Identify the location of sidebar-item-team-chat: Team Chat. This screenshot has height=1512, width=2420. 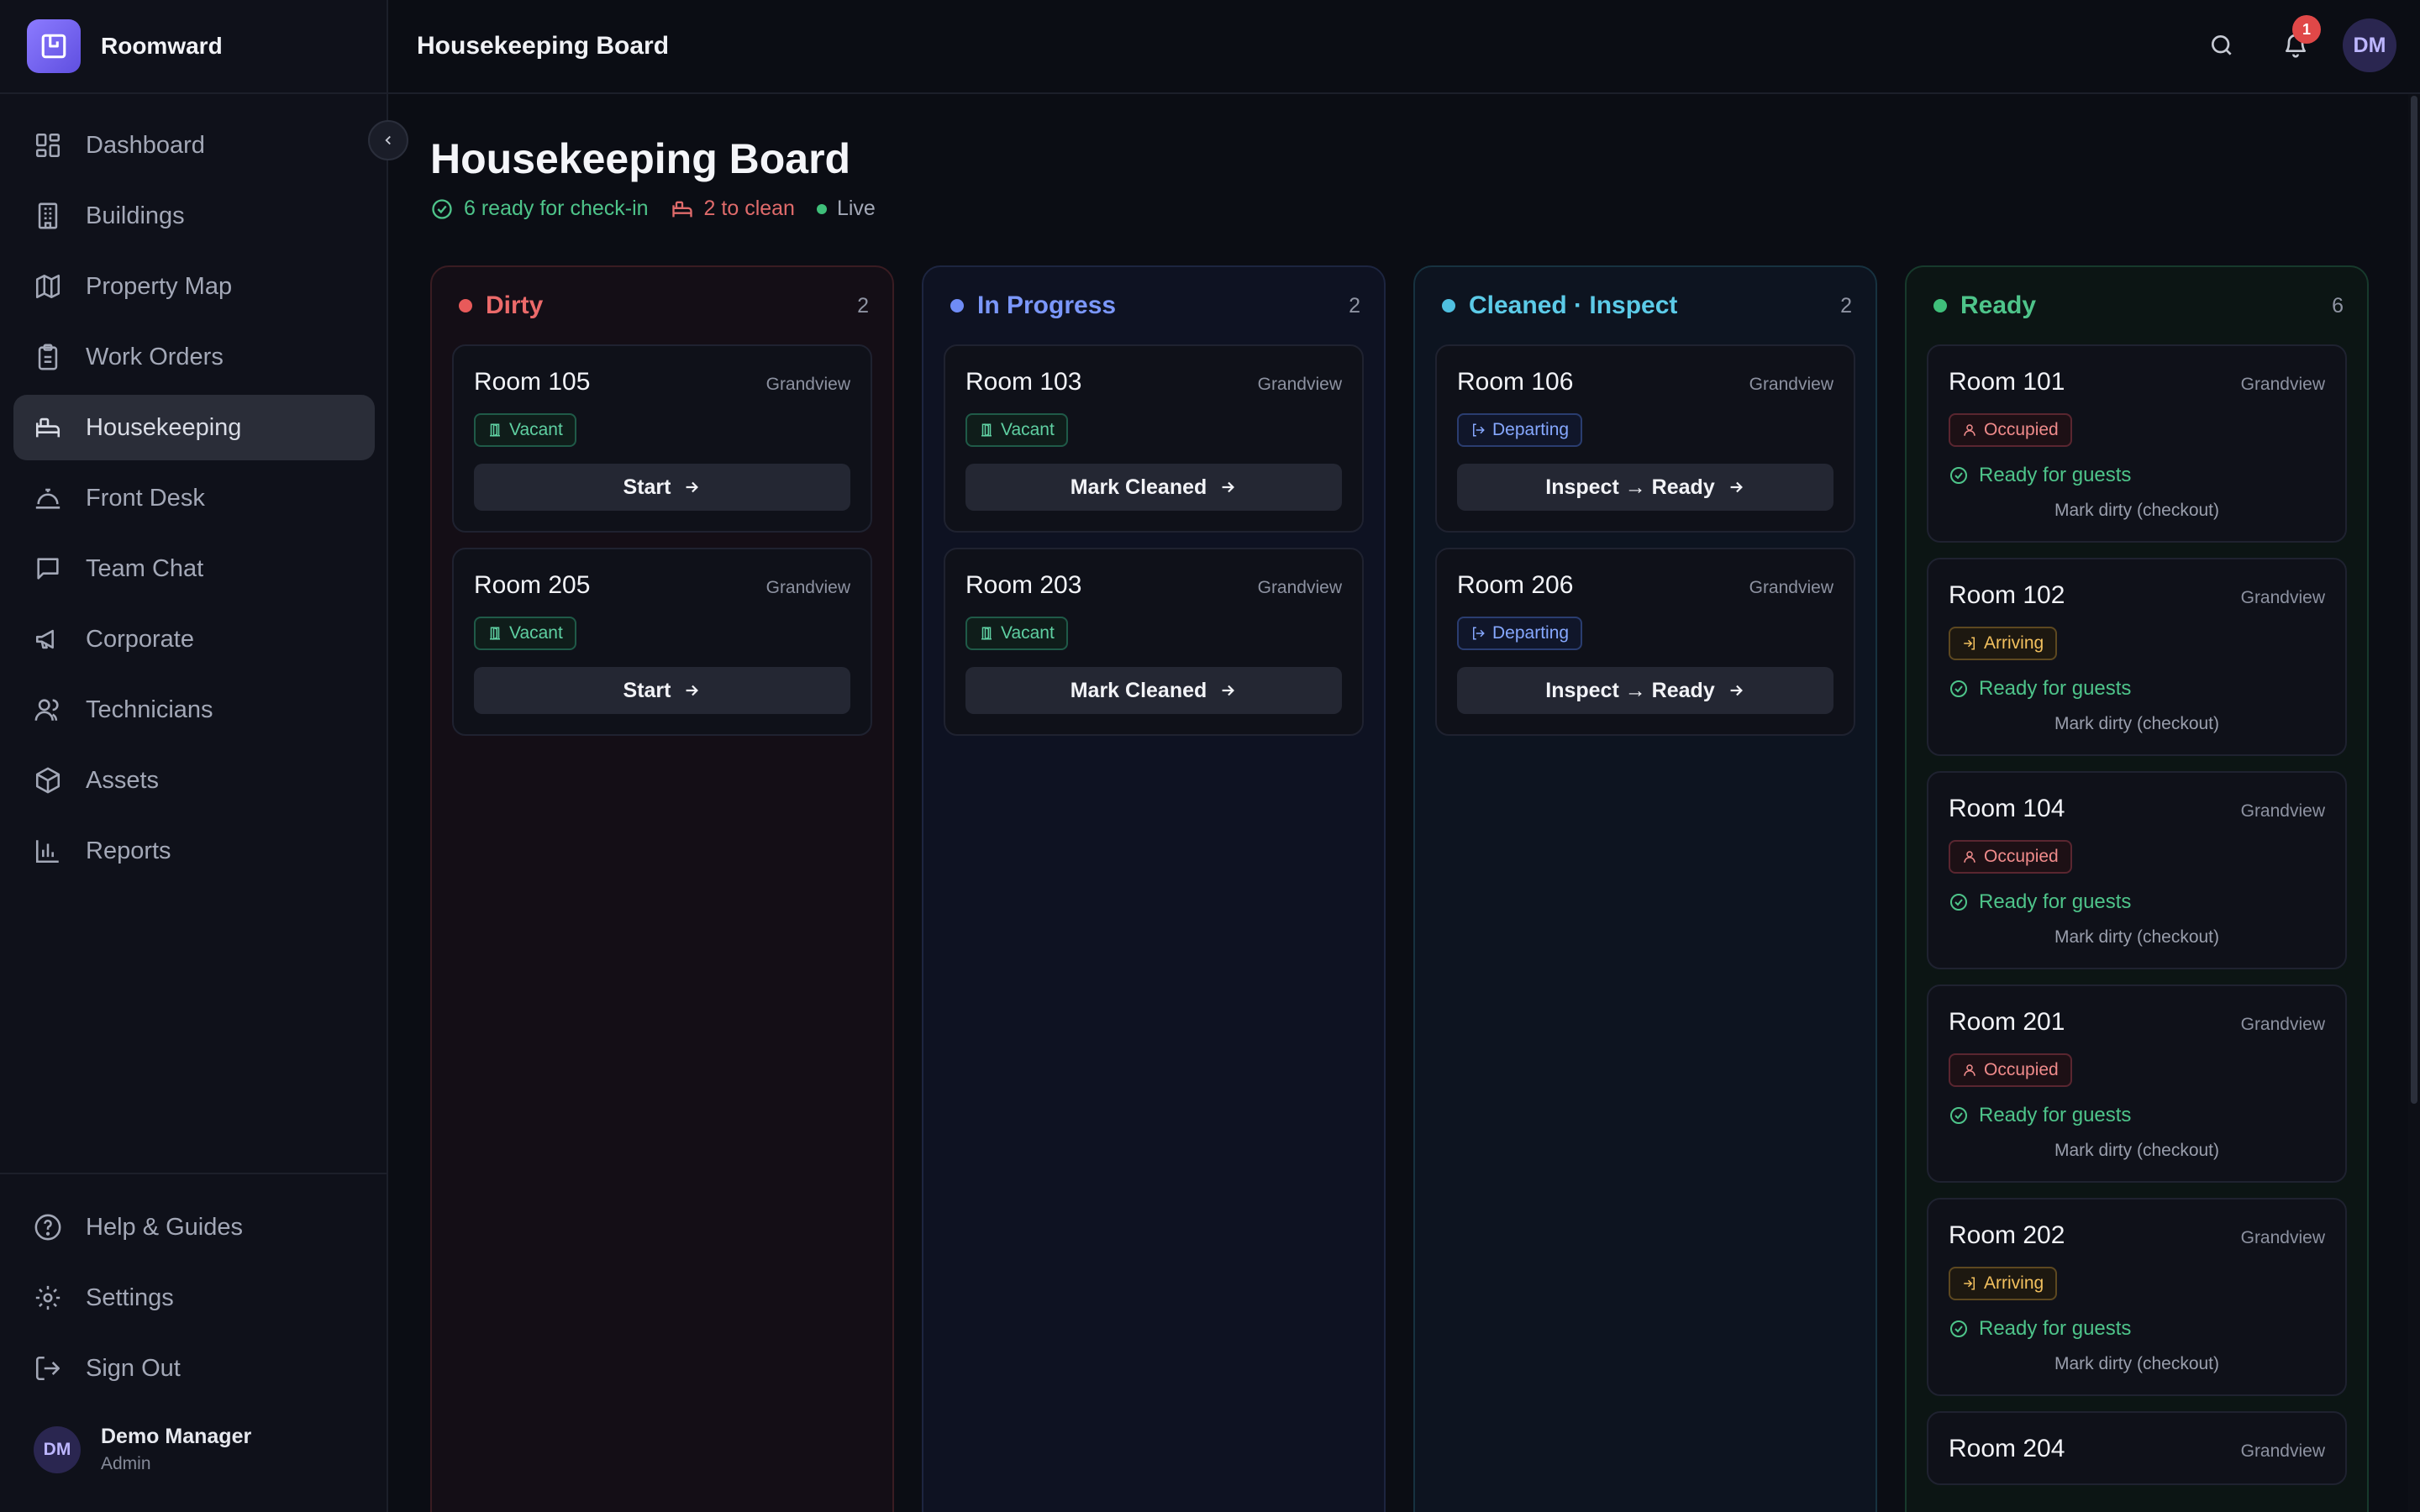
(194, 568).